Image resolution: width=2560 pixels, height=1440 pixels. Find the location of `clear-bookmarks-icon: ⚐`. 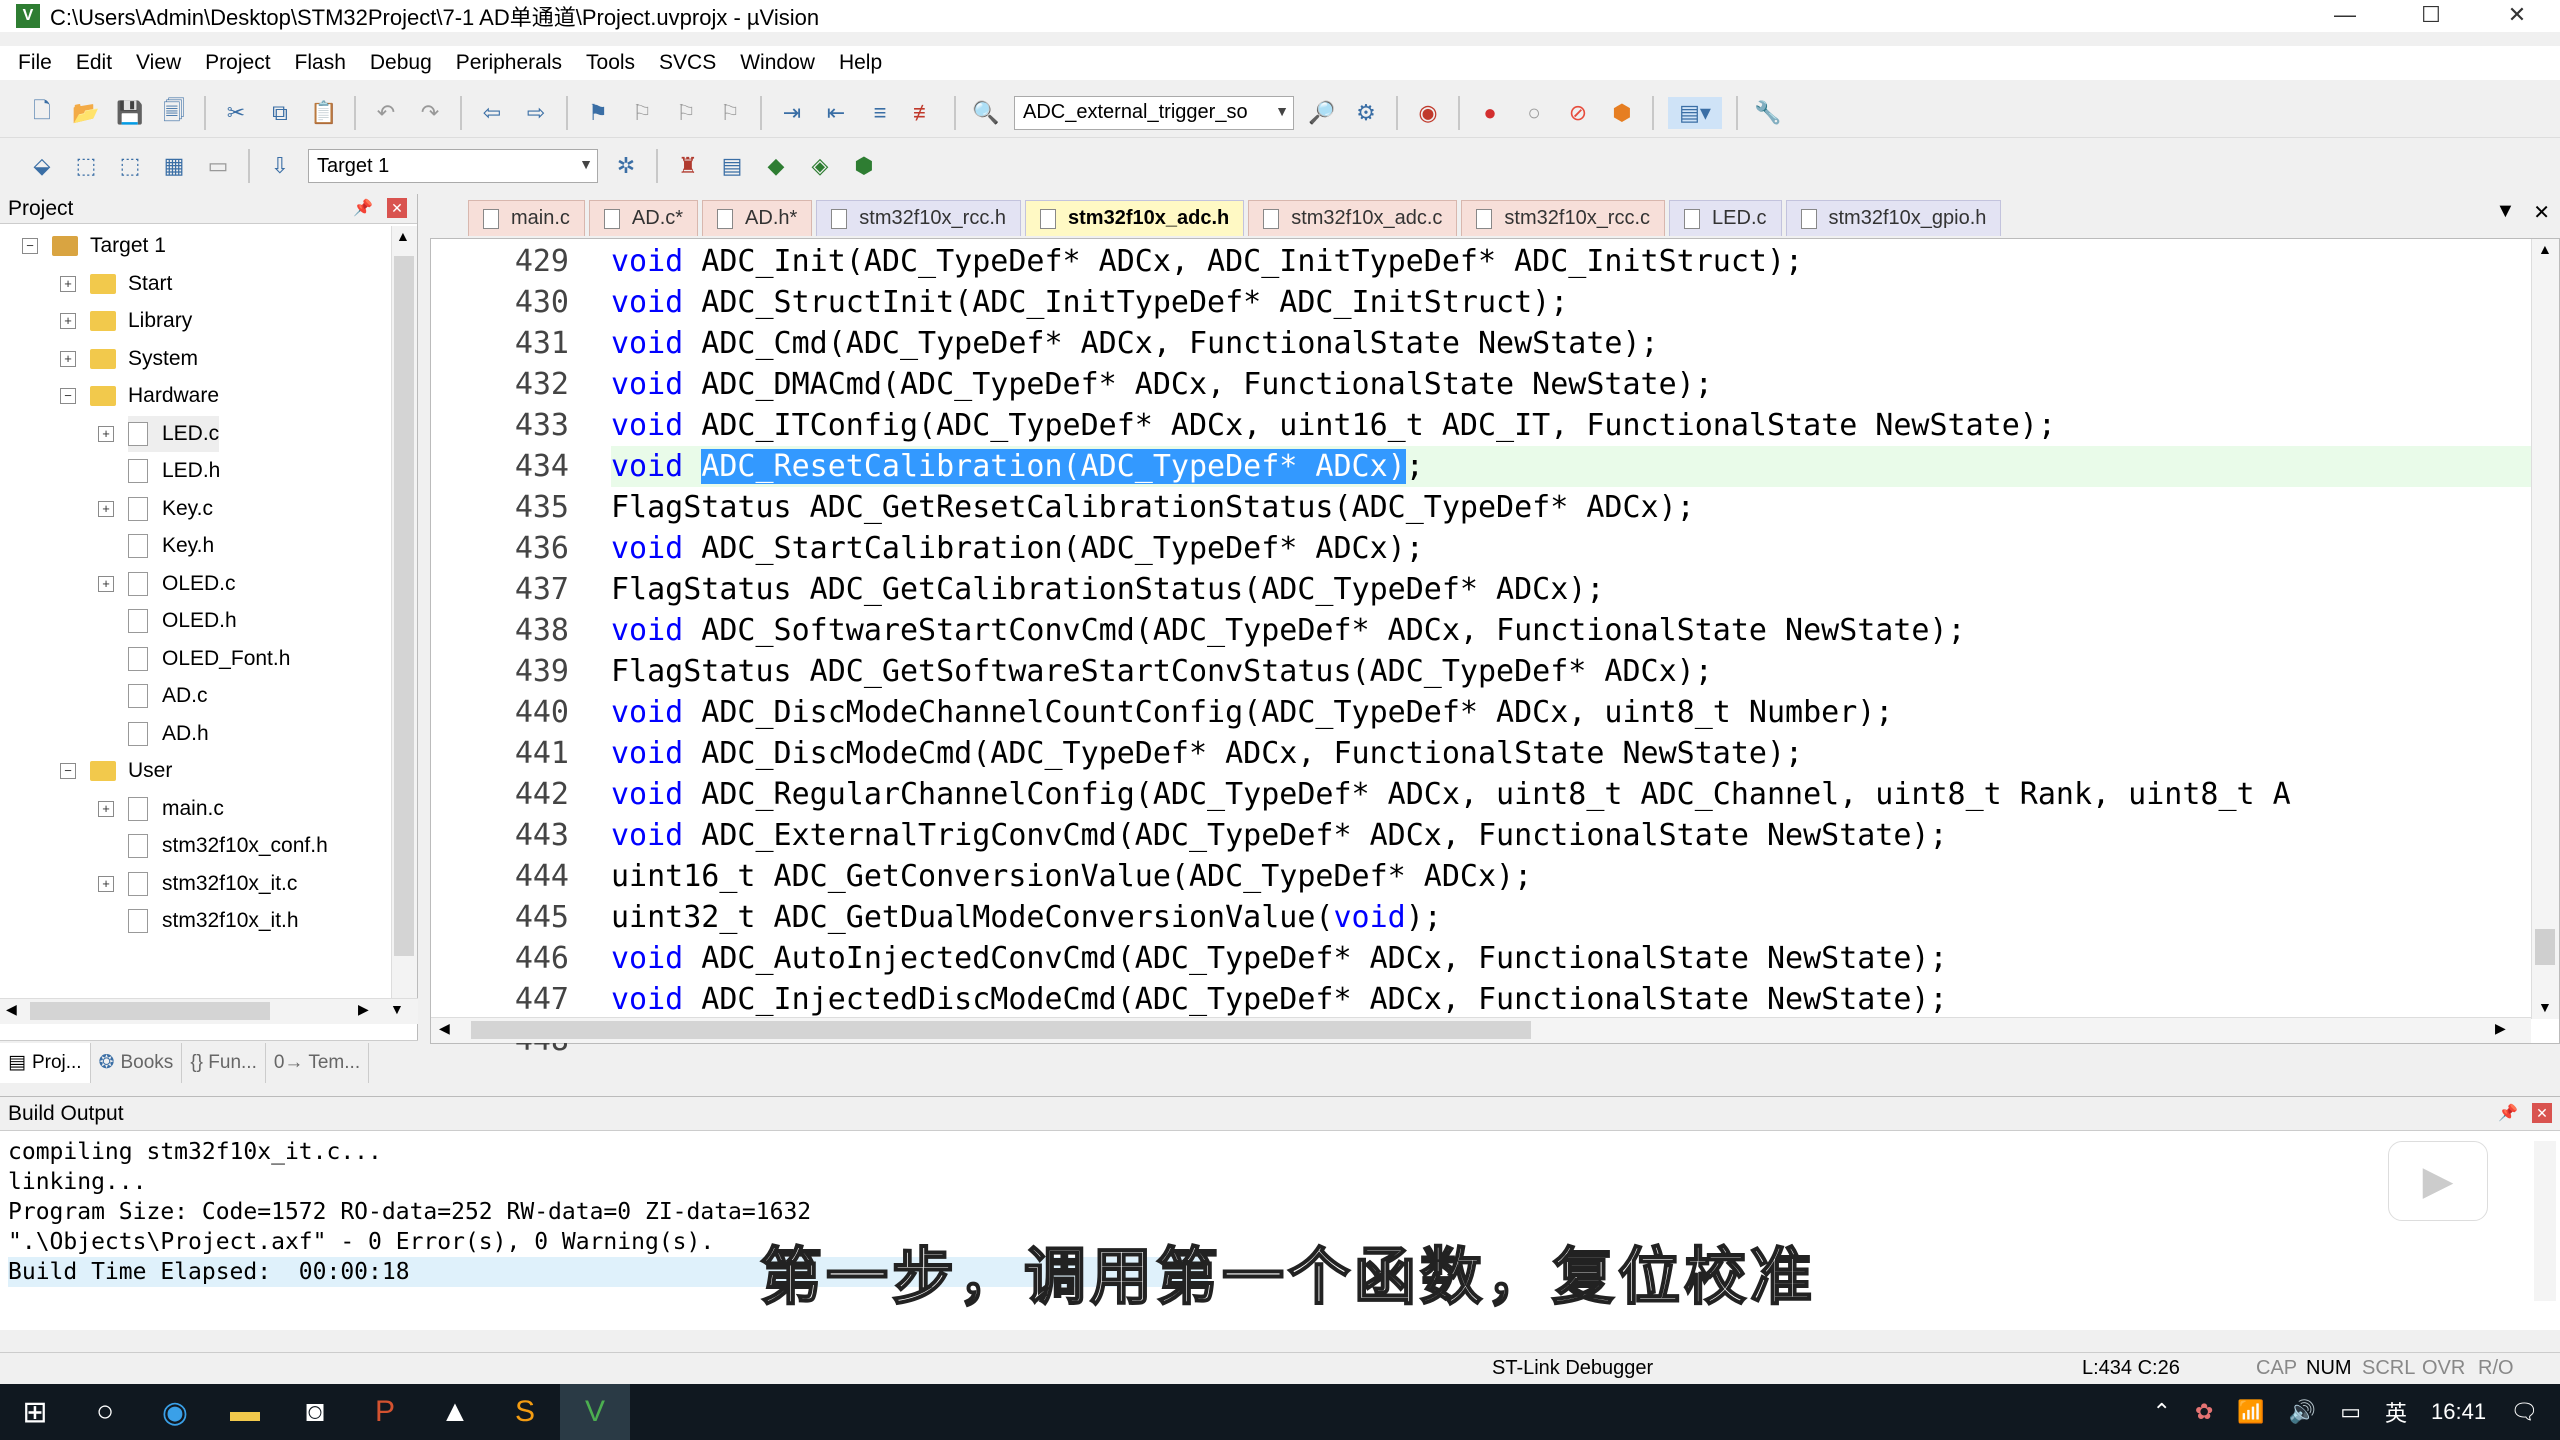

clear-bookmarks-icon: ⚐ is located at coordinates (730, 113).